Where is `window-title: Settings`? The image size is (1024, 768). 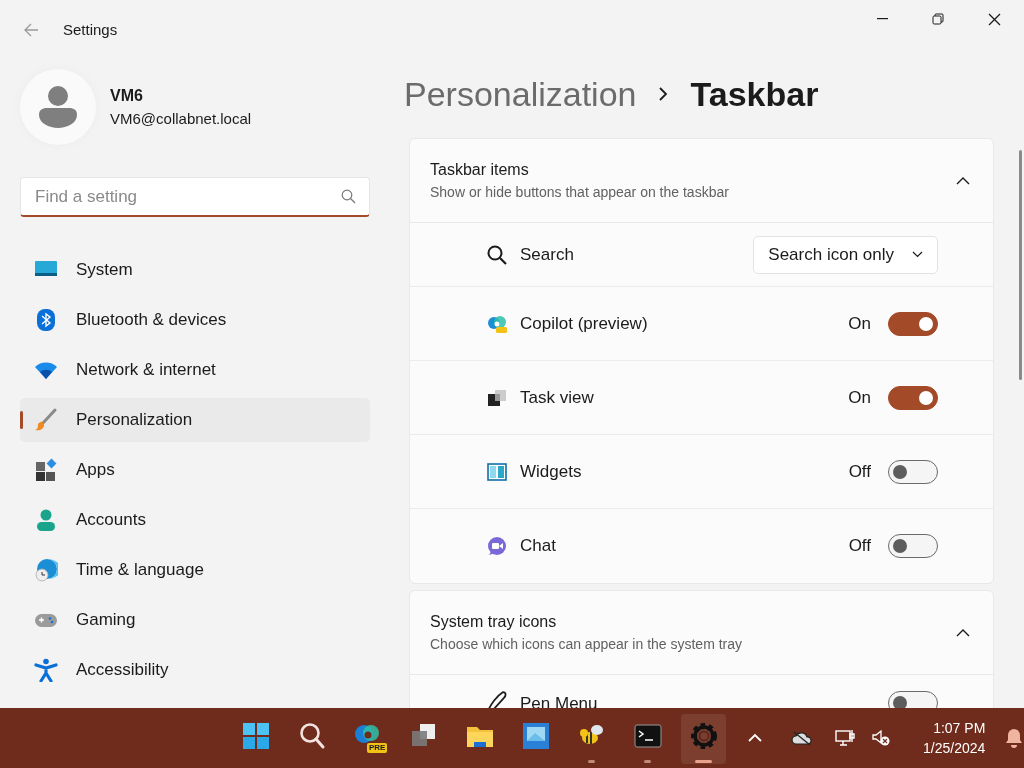
window-title: Settings is located at coordinates (90, 29).